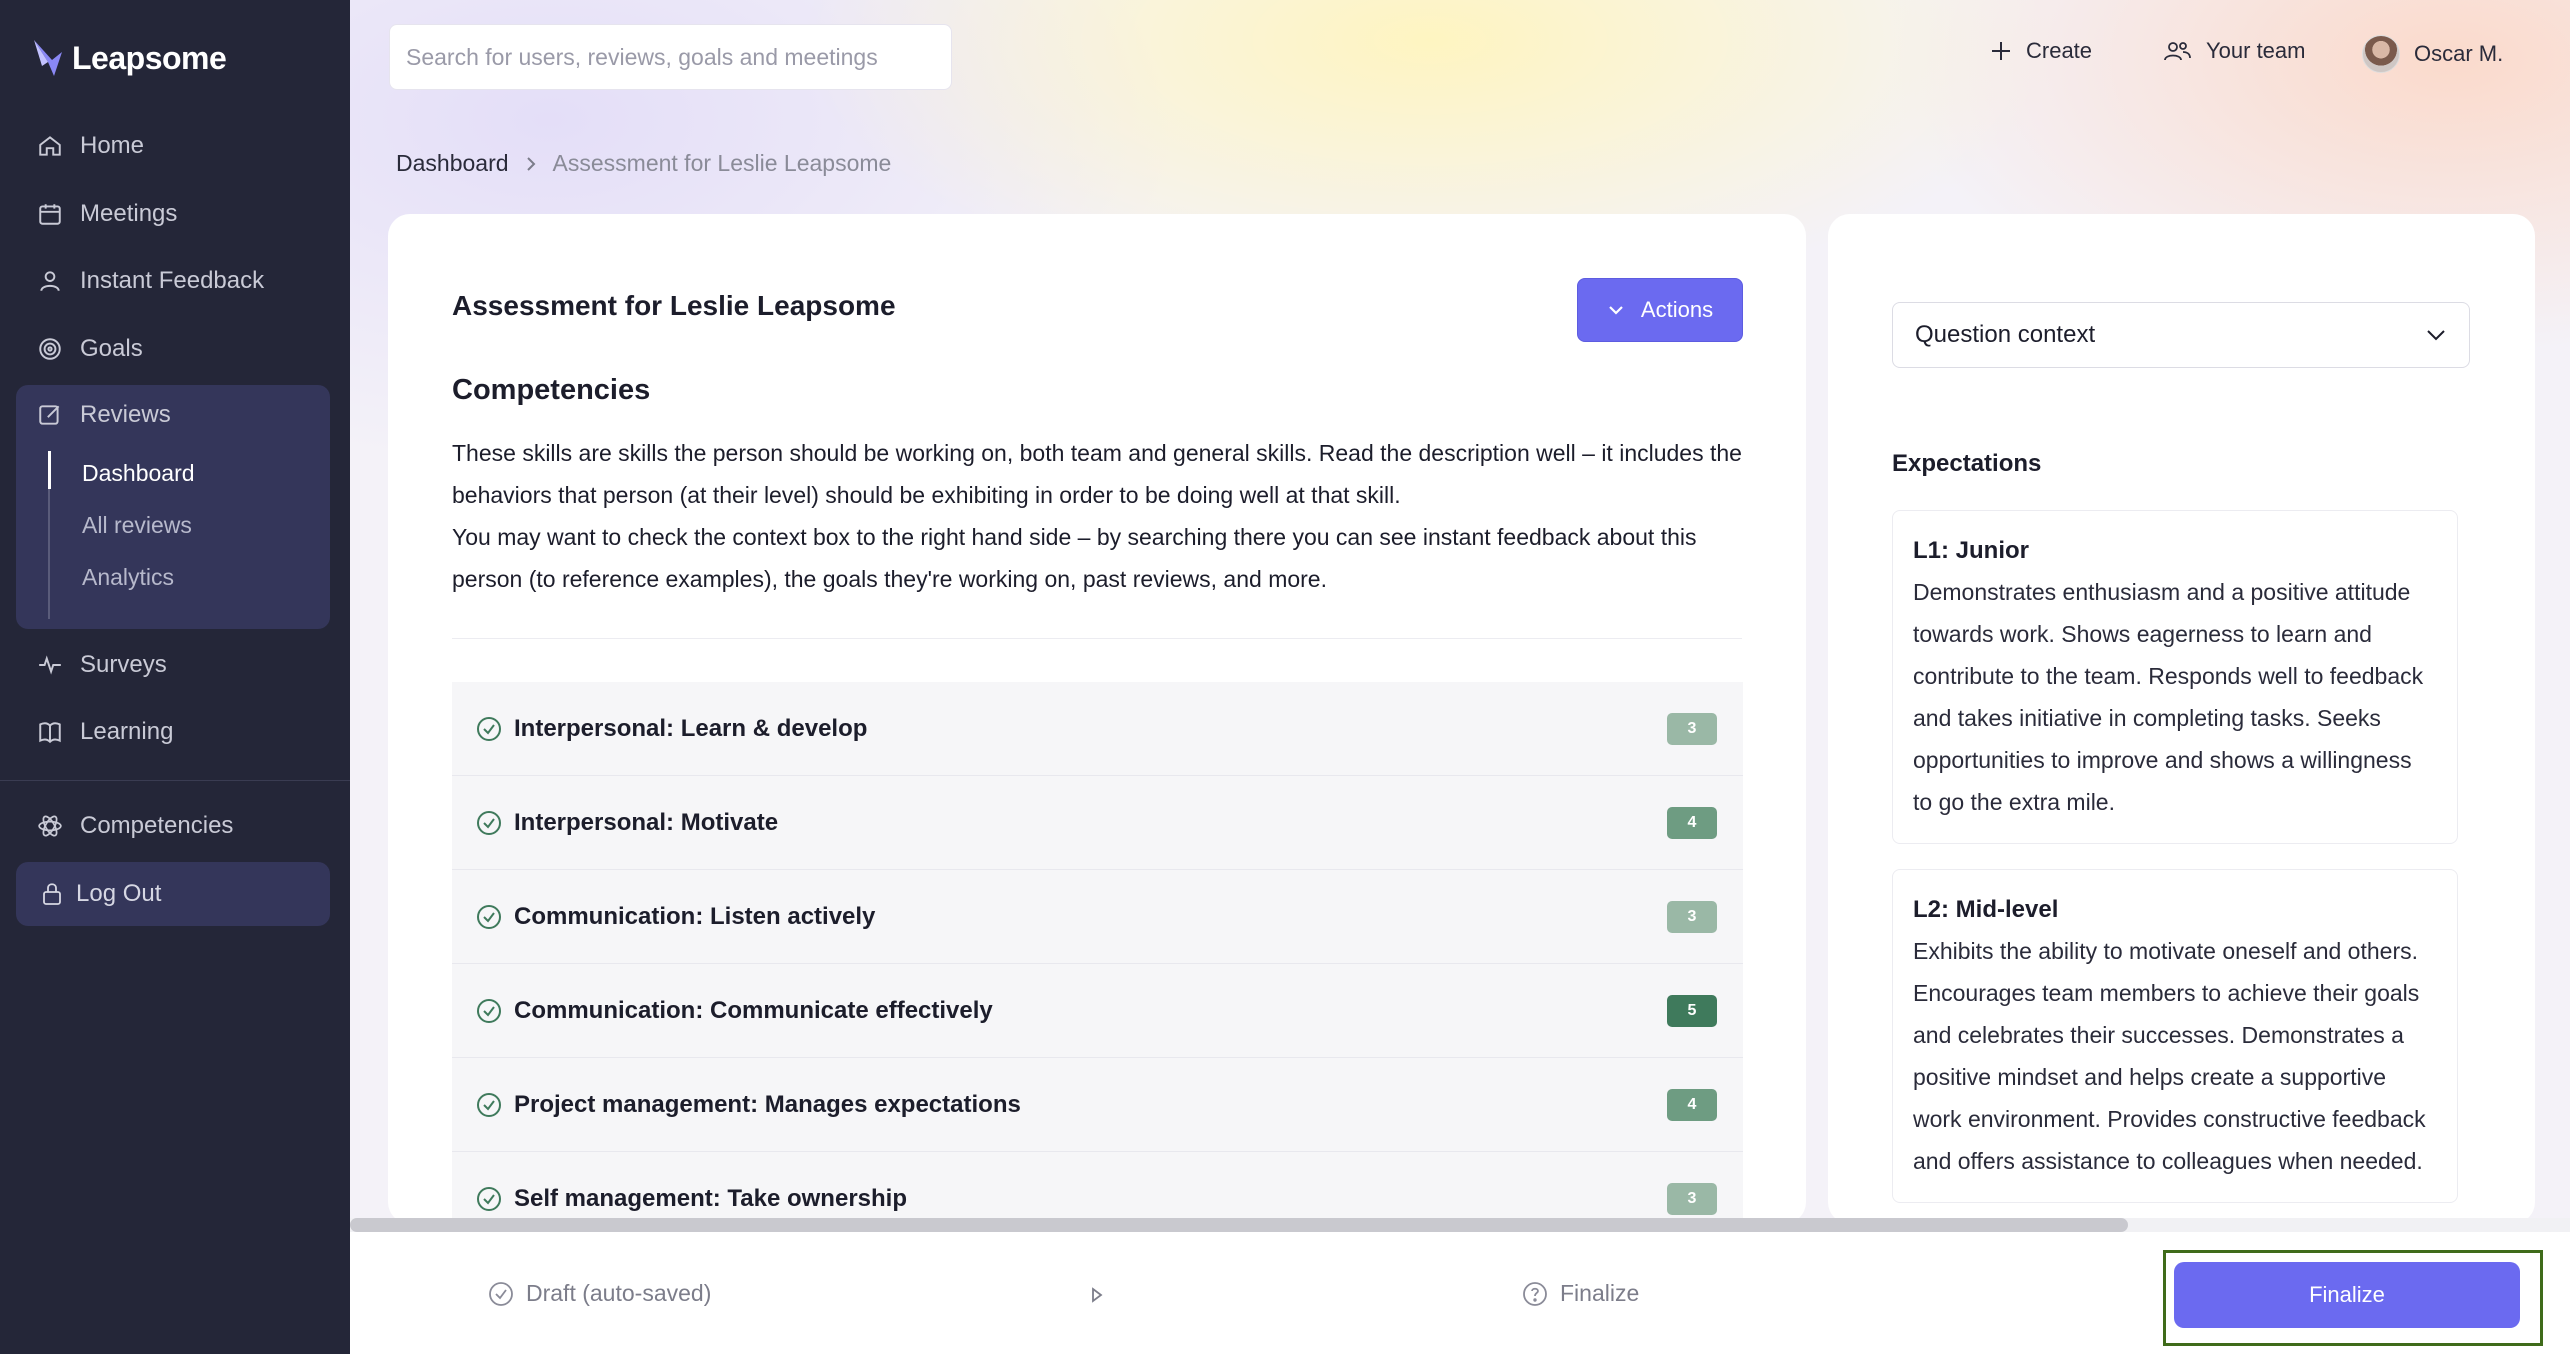 The height and width of the screenshot is (1354, 2570). What do you see at coordinates (2181, 335) in the screenshot?
I see `question-context-select: Question context` at bounding box center [2181, 335].